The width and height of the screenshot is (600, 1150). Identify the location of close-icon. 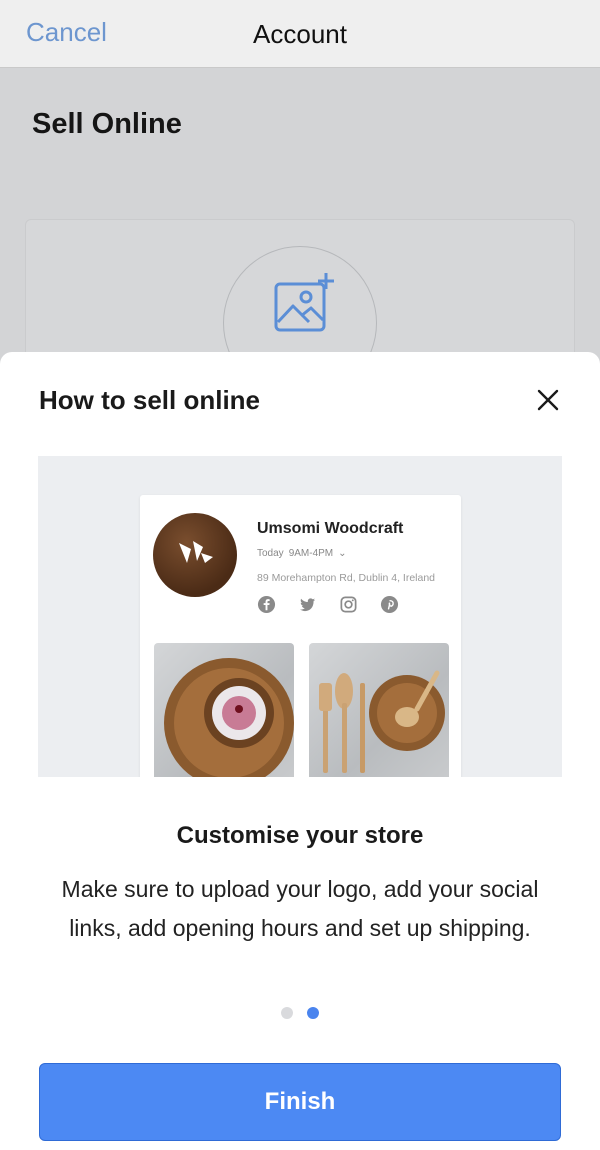
(548, 400).